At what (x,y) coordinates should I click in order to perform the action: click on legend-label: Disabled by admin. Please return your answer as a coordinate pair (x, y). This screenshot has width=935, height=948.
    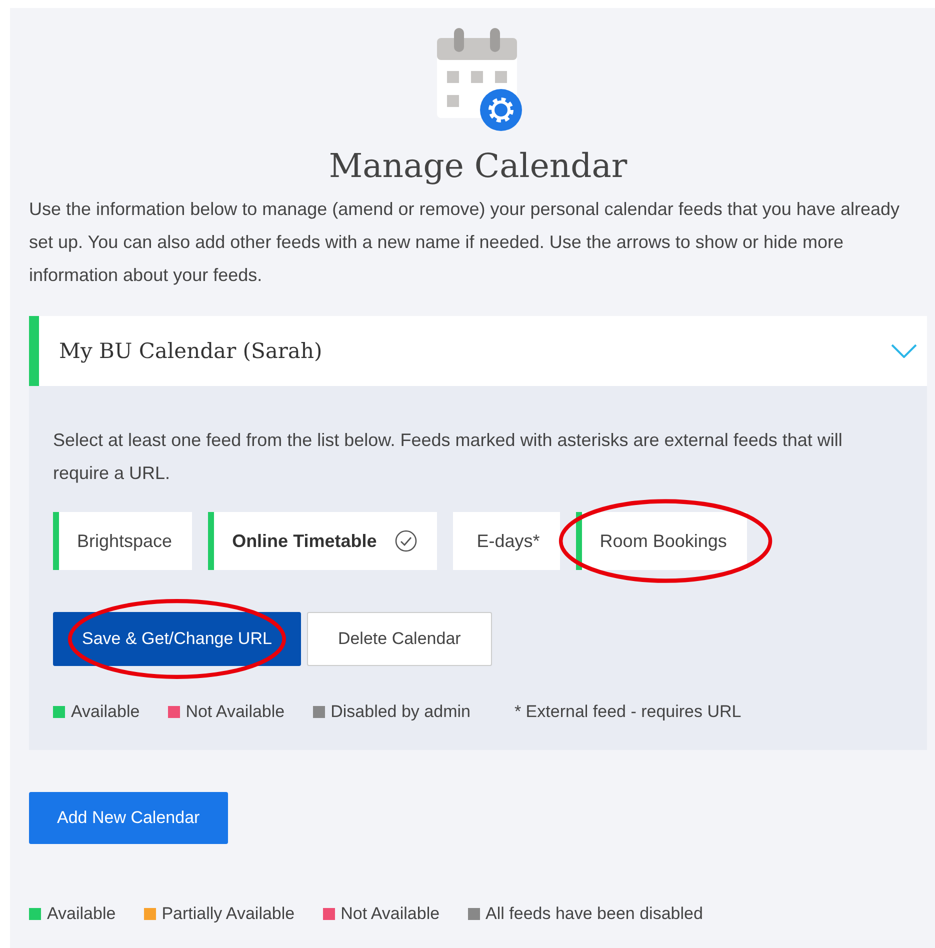
    Looking at the image, I should click on (400, 712).